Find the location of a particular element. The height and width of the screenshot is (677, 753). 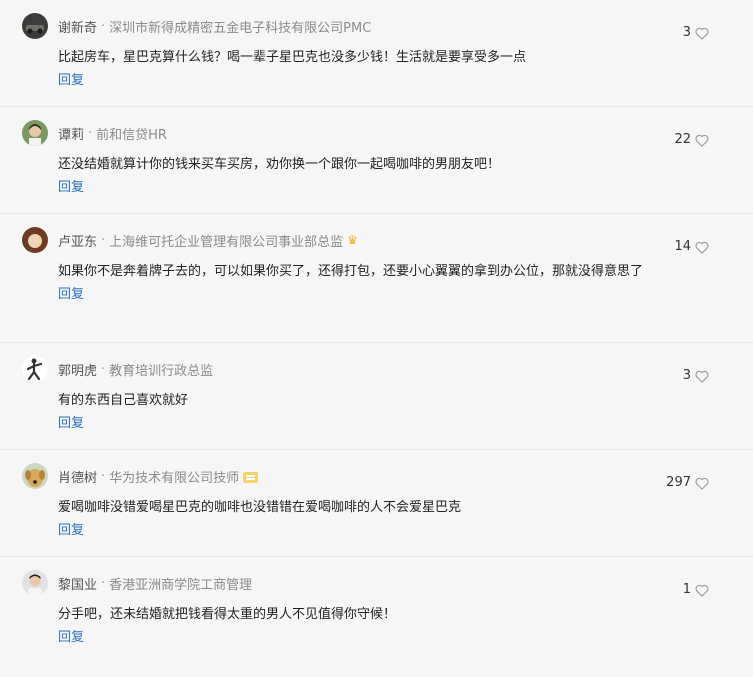

comment-text: 有的东西自己喜欢就好 is located at coordinates (123, 400).